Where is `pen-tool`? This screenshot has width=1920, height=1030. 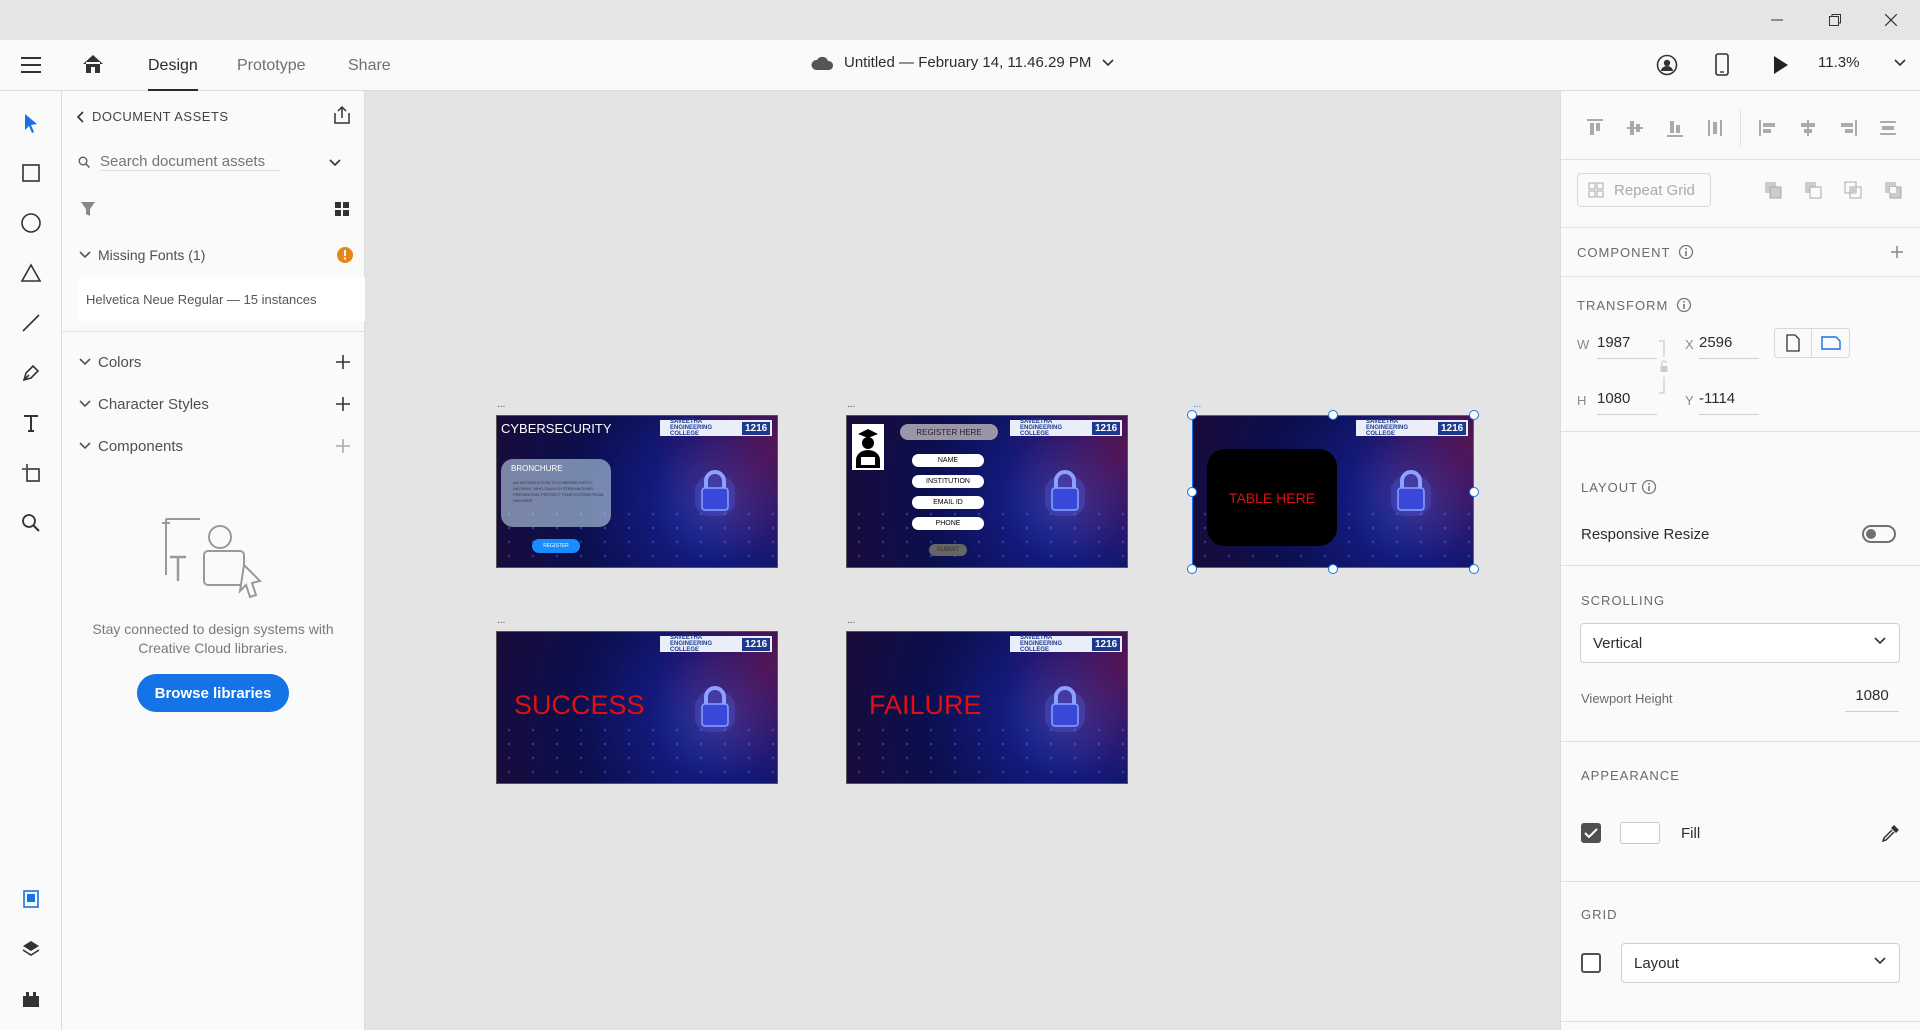 pen-tool is located at coordinates (31, 373).